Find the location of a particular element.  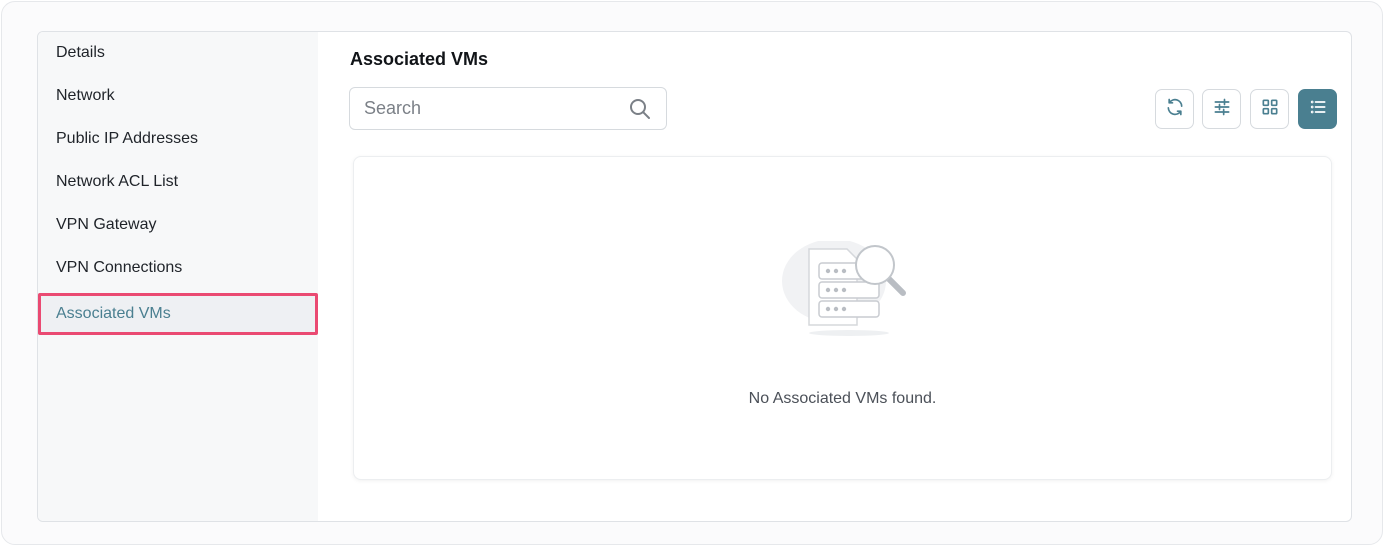

search-box is located at coordinates (508, 108).